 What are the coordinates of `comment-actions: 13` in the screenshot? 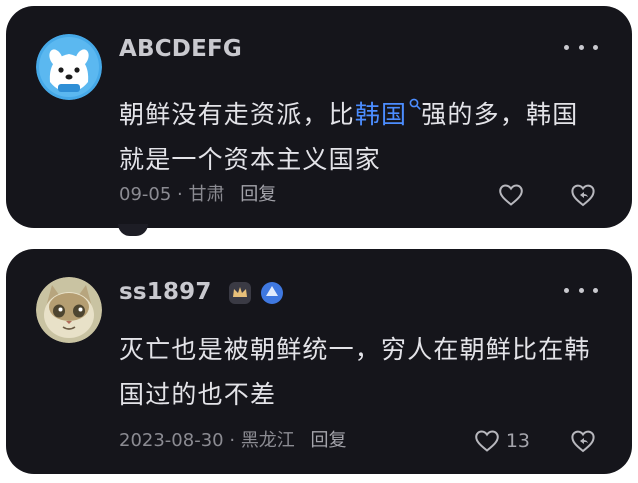 It's located at (535, 441).